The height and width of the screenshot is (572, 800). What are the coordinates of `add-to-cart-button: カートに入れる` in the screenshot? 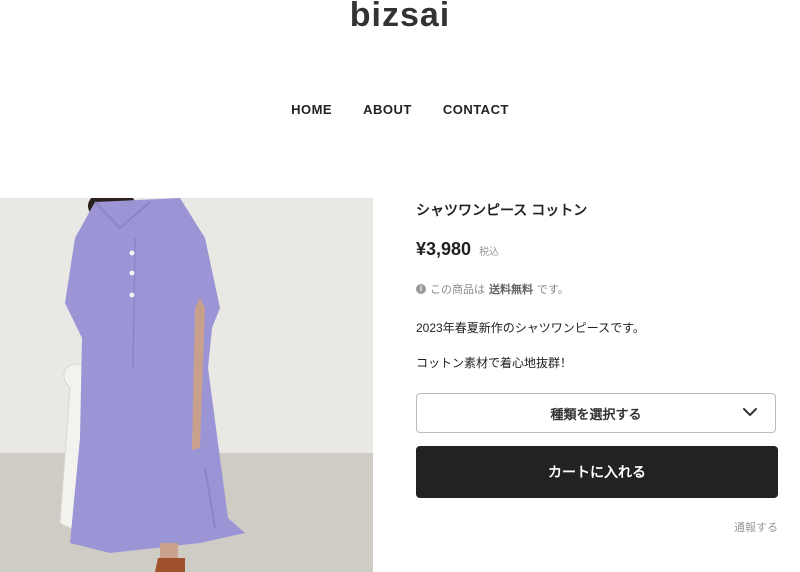 It's located at (597, 472).